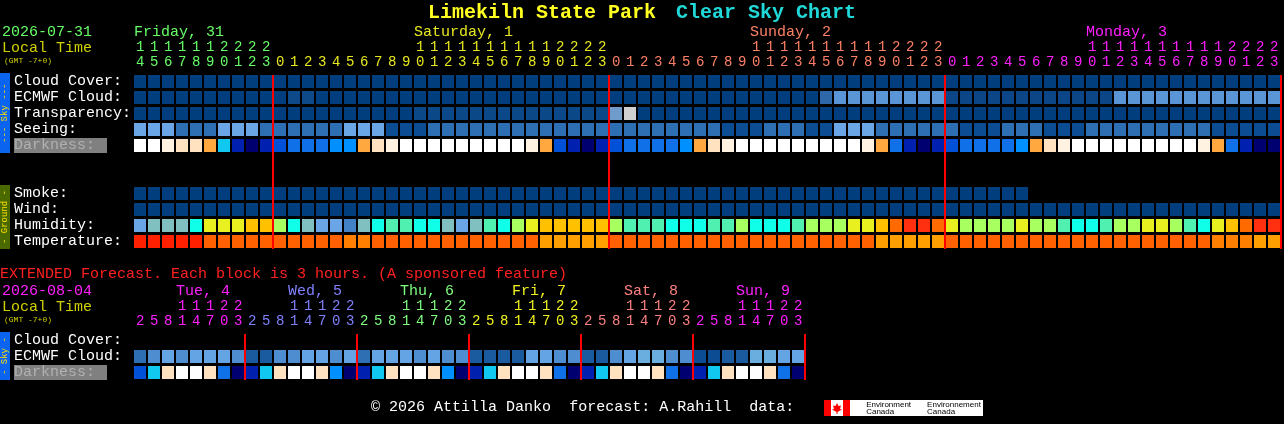 The width and height of the screenshot is (1284, 424). Describe the element at coordinates (179, 32) in the screenshot. I see `day-label: Friday, 31` at that location.